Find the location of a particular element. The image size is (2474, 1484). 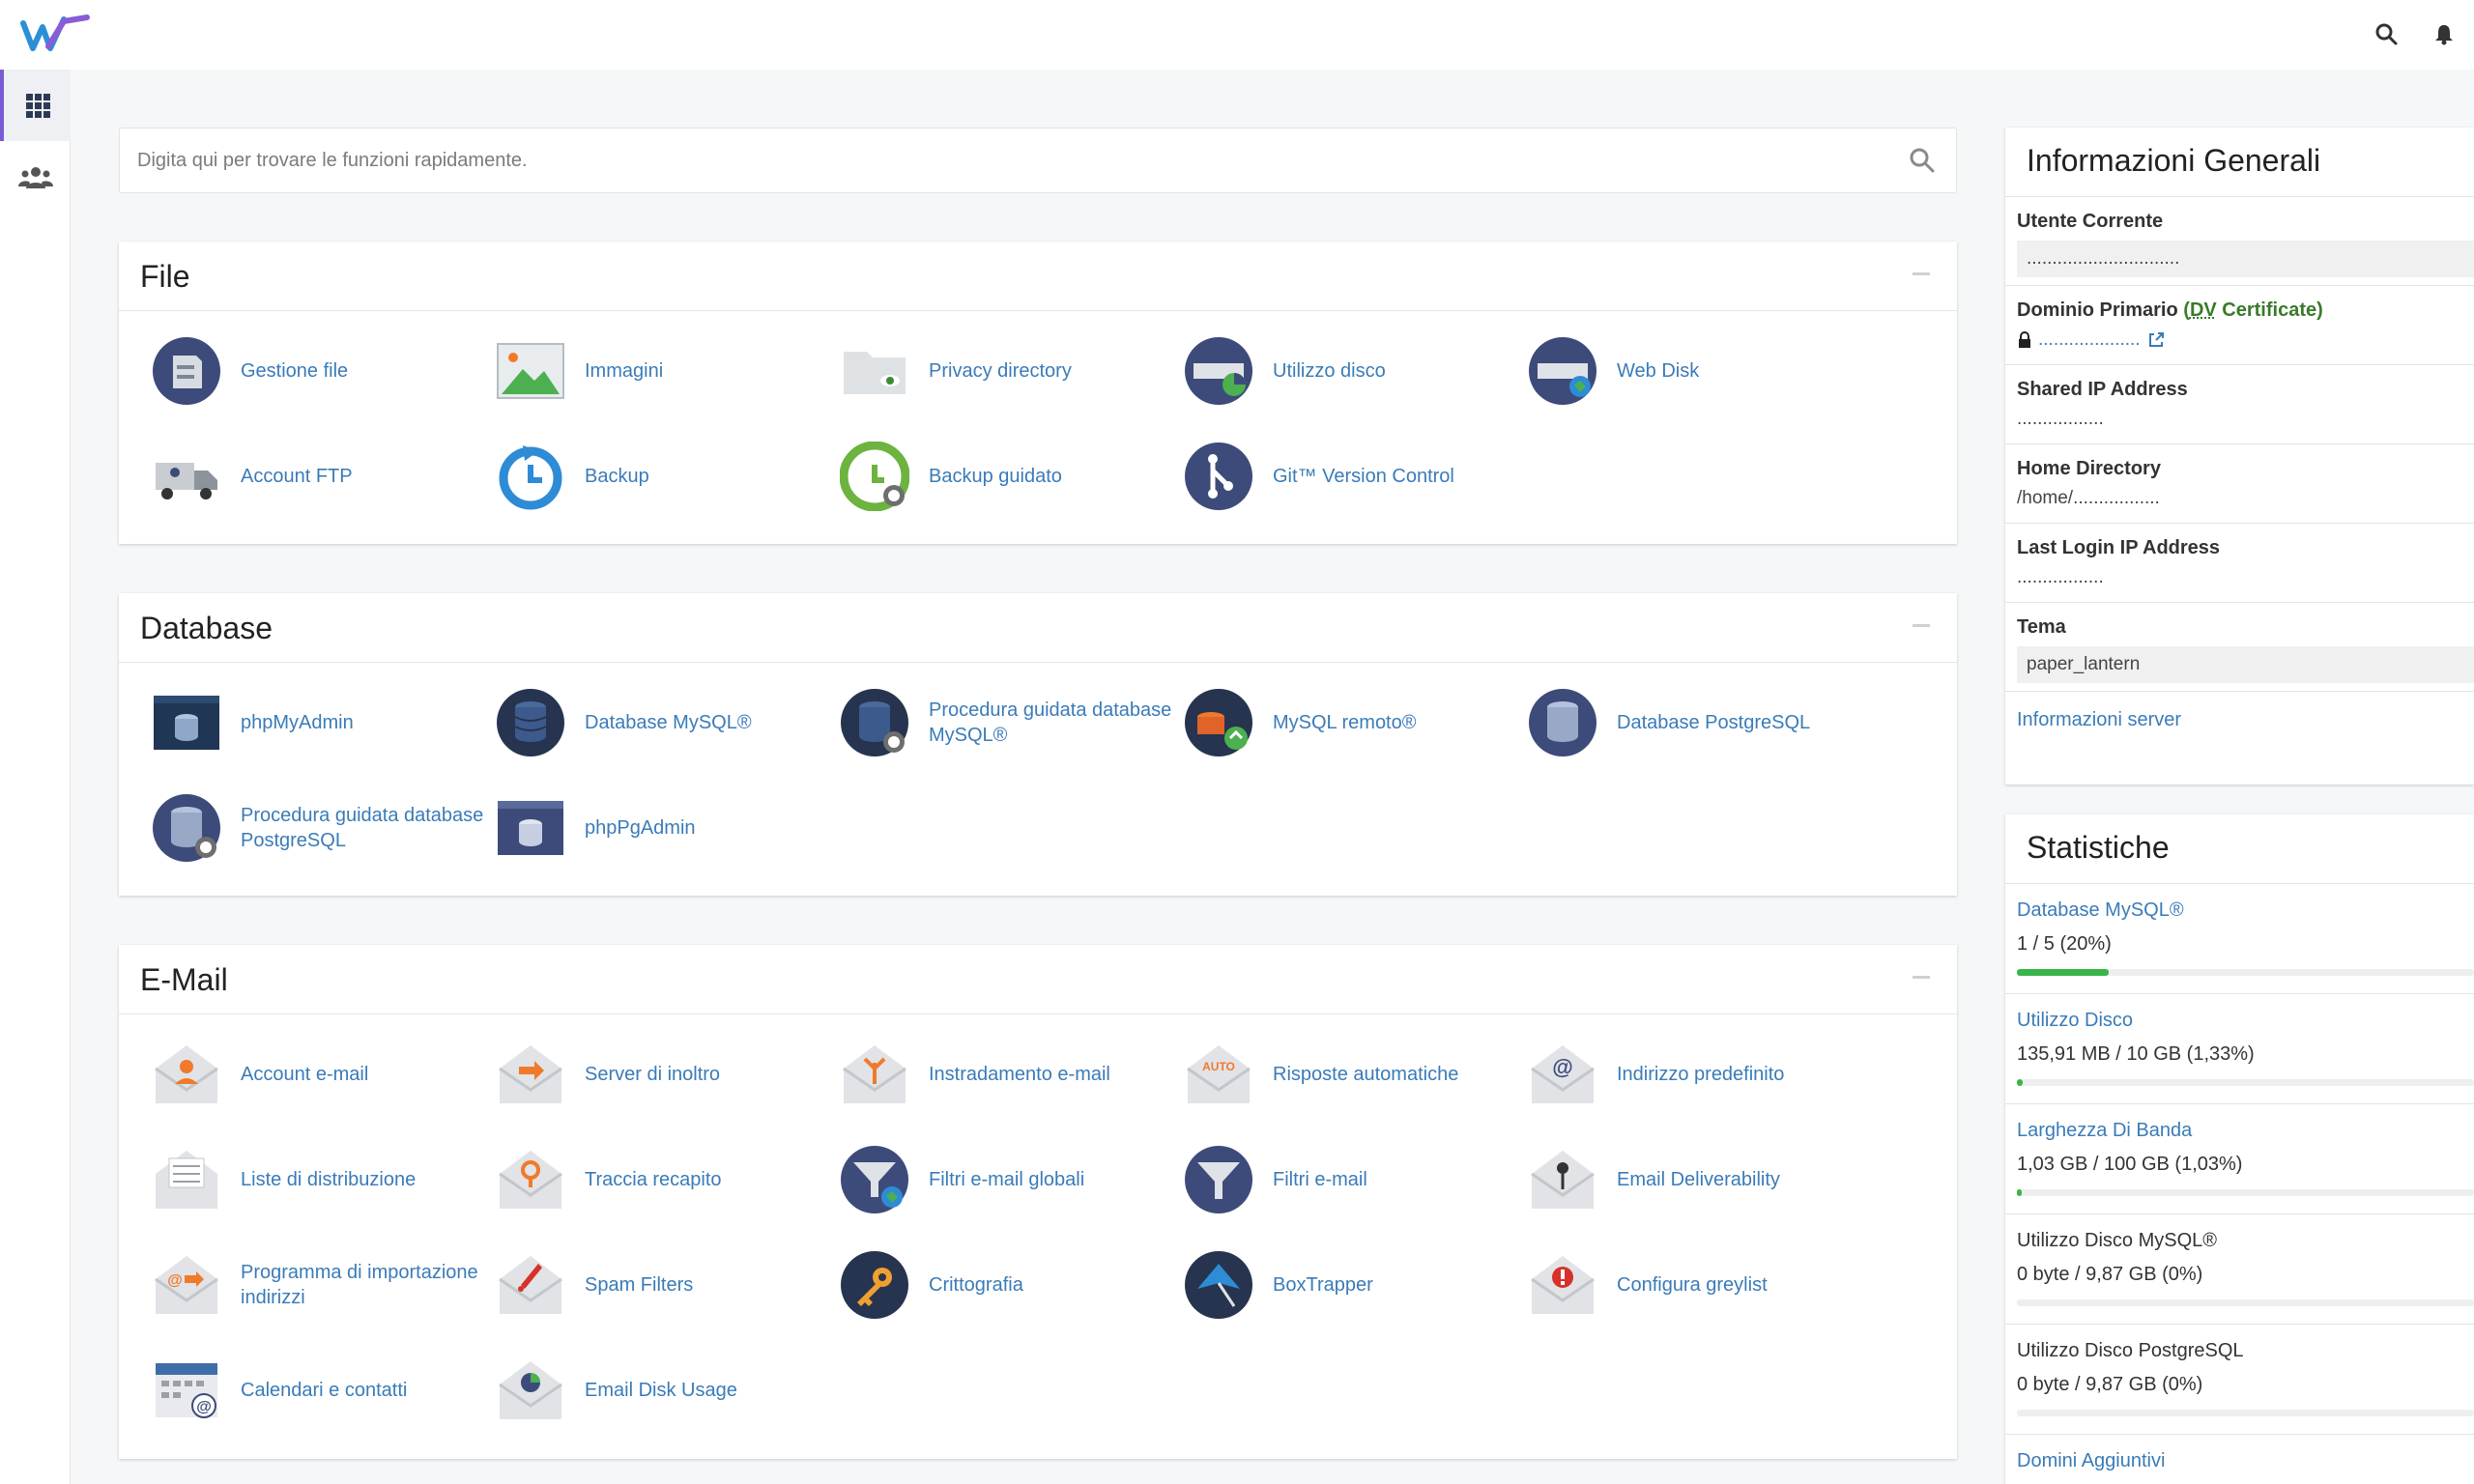

panel-header: Statistiche is located at coordinates (2240, 849).